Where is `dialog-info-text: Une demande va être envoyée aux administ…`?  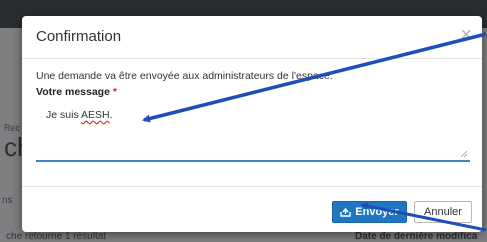 dialog-info-text: Une demande va être envoyée aux administ… is located at coordinates (184, 76).